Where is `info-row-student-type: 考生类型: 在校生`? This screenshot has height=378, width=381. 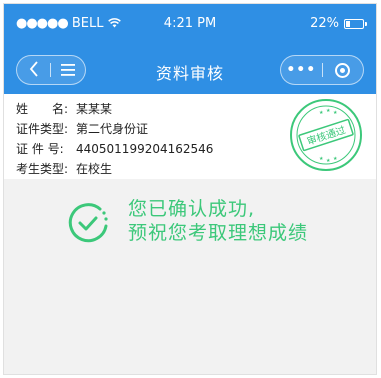
info-row-student-type: 考生类型: 在校生 is located at coordinates (64, 168).